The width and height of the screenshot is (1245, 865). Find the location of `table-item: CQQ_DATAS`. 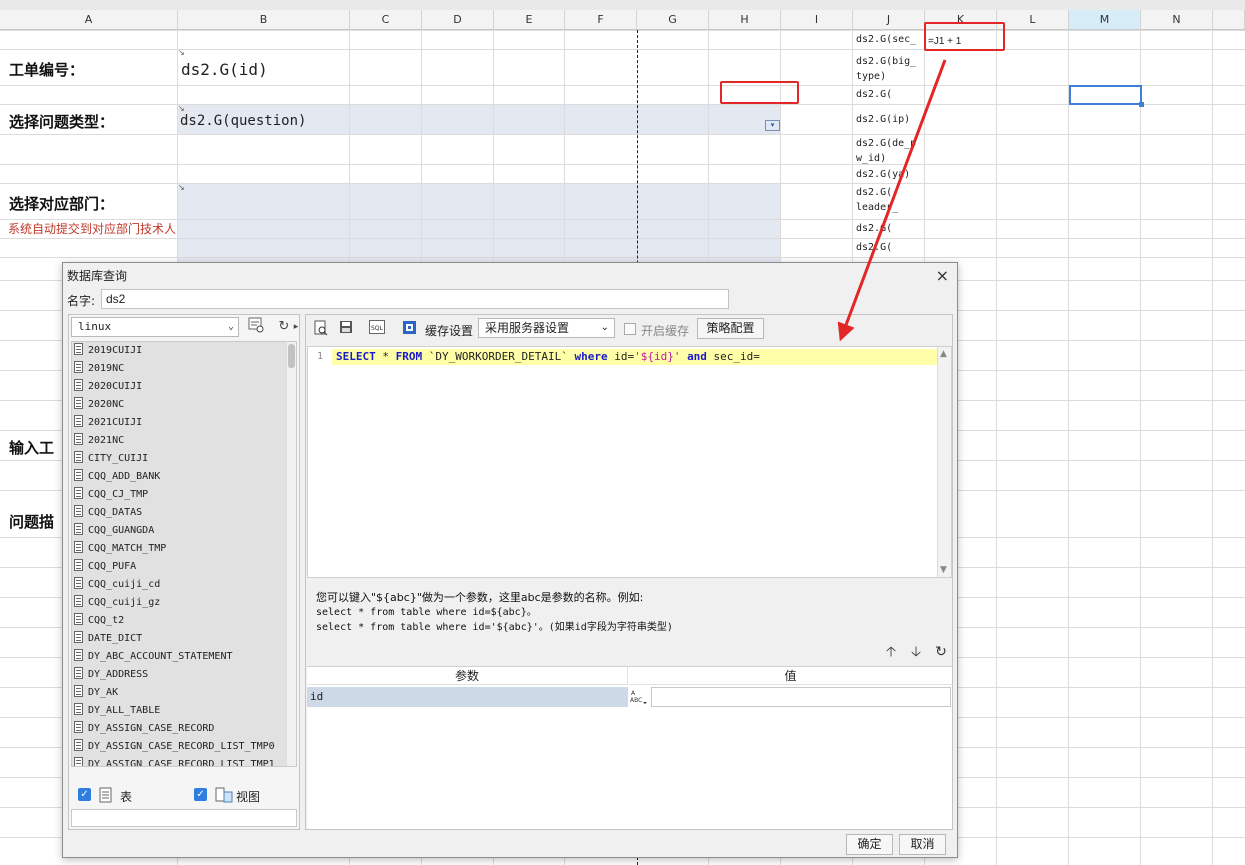

table-item: CQQ_DATAS is located at coordinates (108, 513).